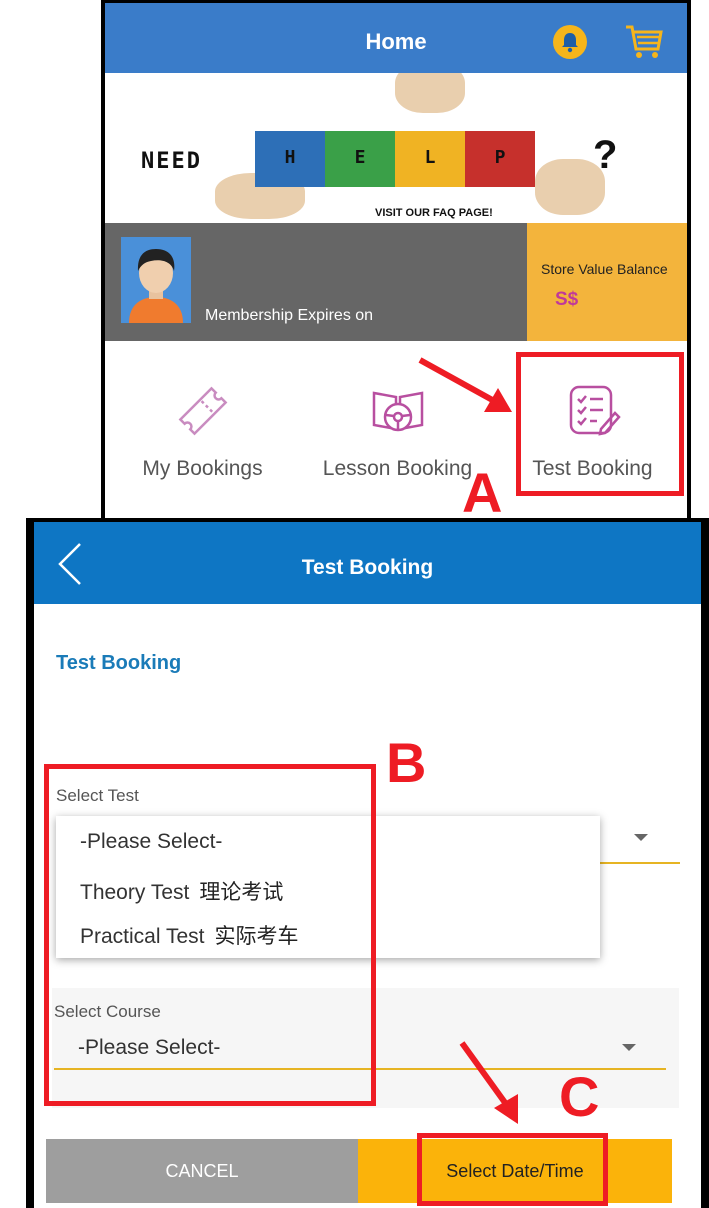 The width and height of the screenshot is (709, 1208). What do you see at coordinates (484, 1073) in the screenshot?
I see `annotation-arrow-c` at bounding box center [484, 1073].